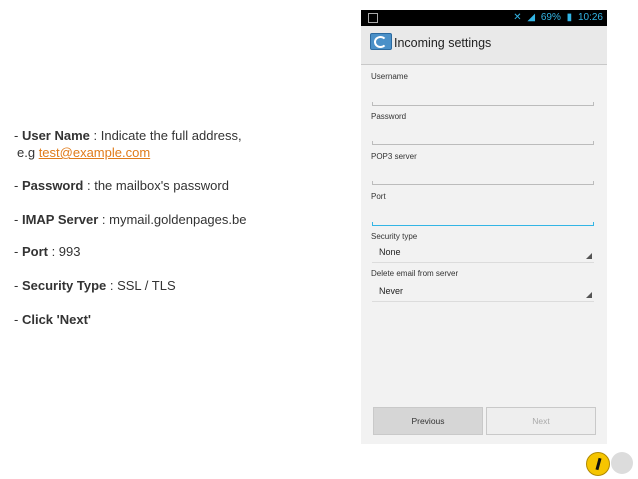 This screenshot has width=638, height=479. I want to click on security-type-value: None, so click(390, 252).